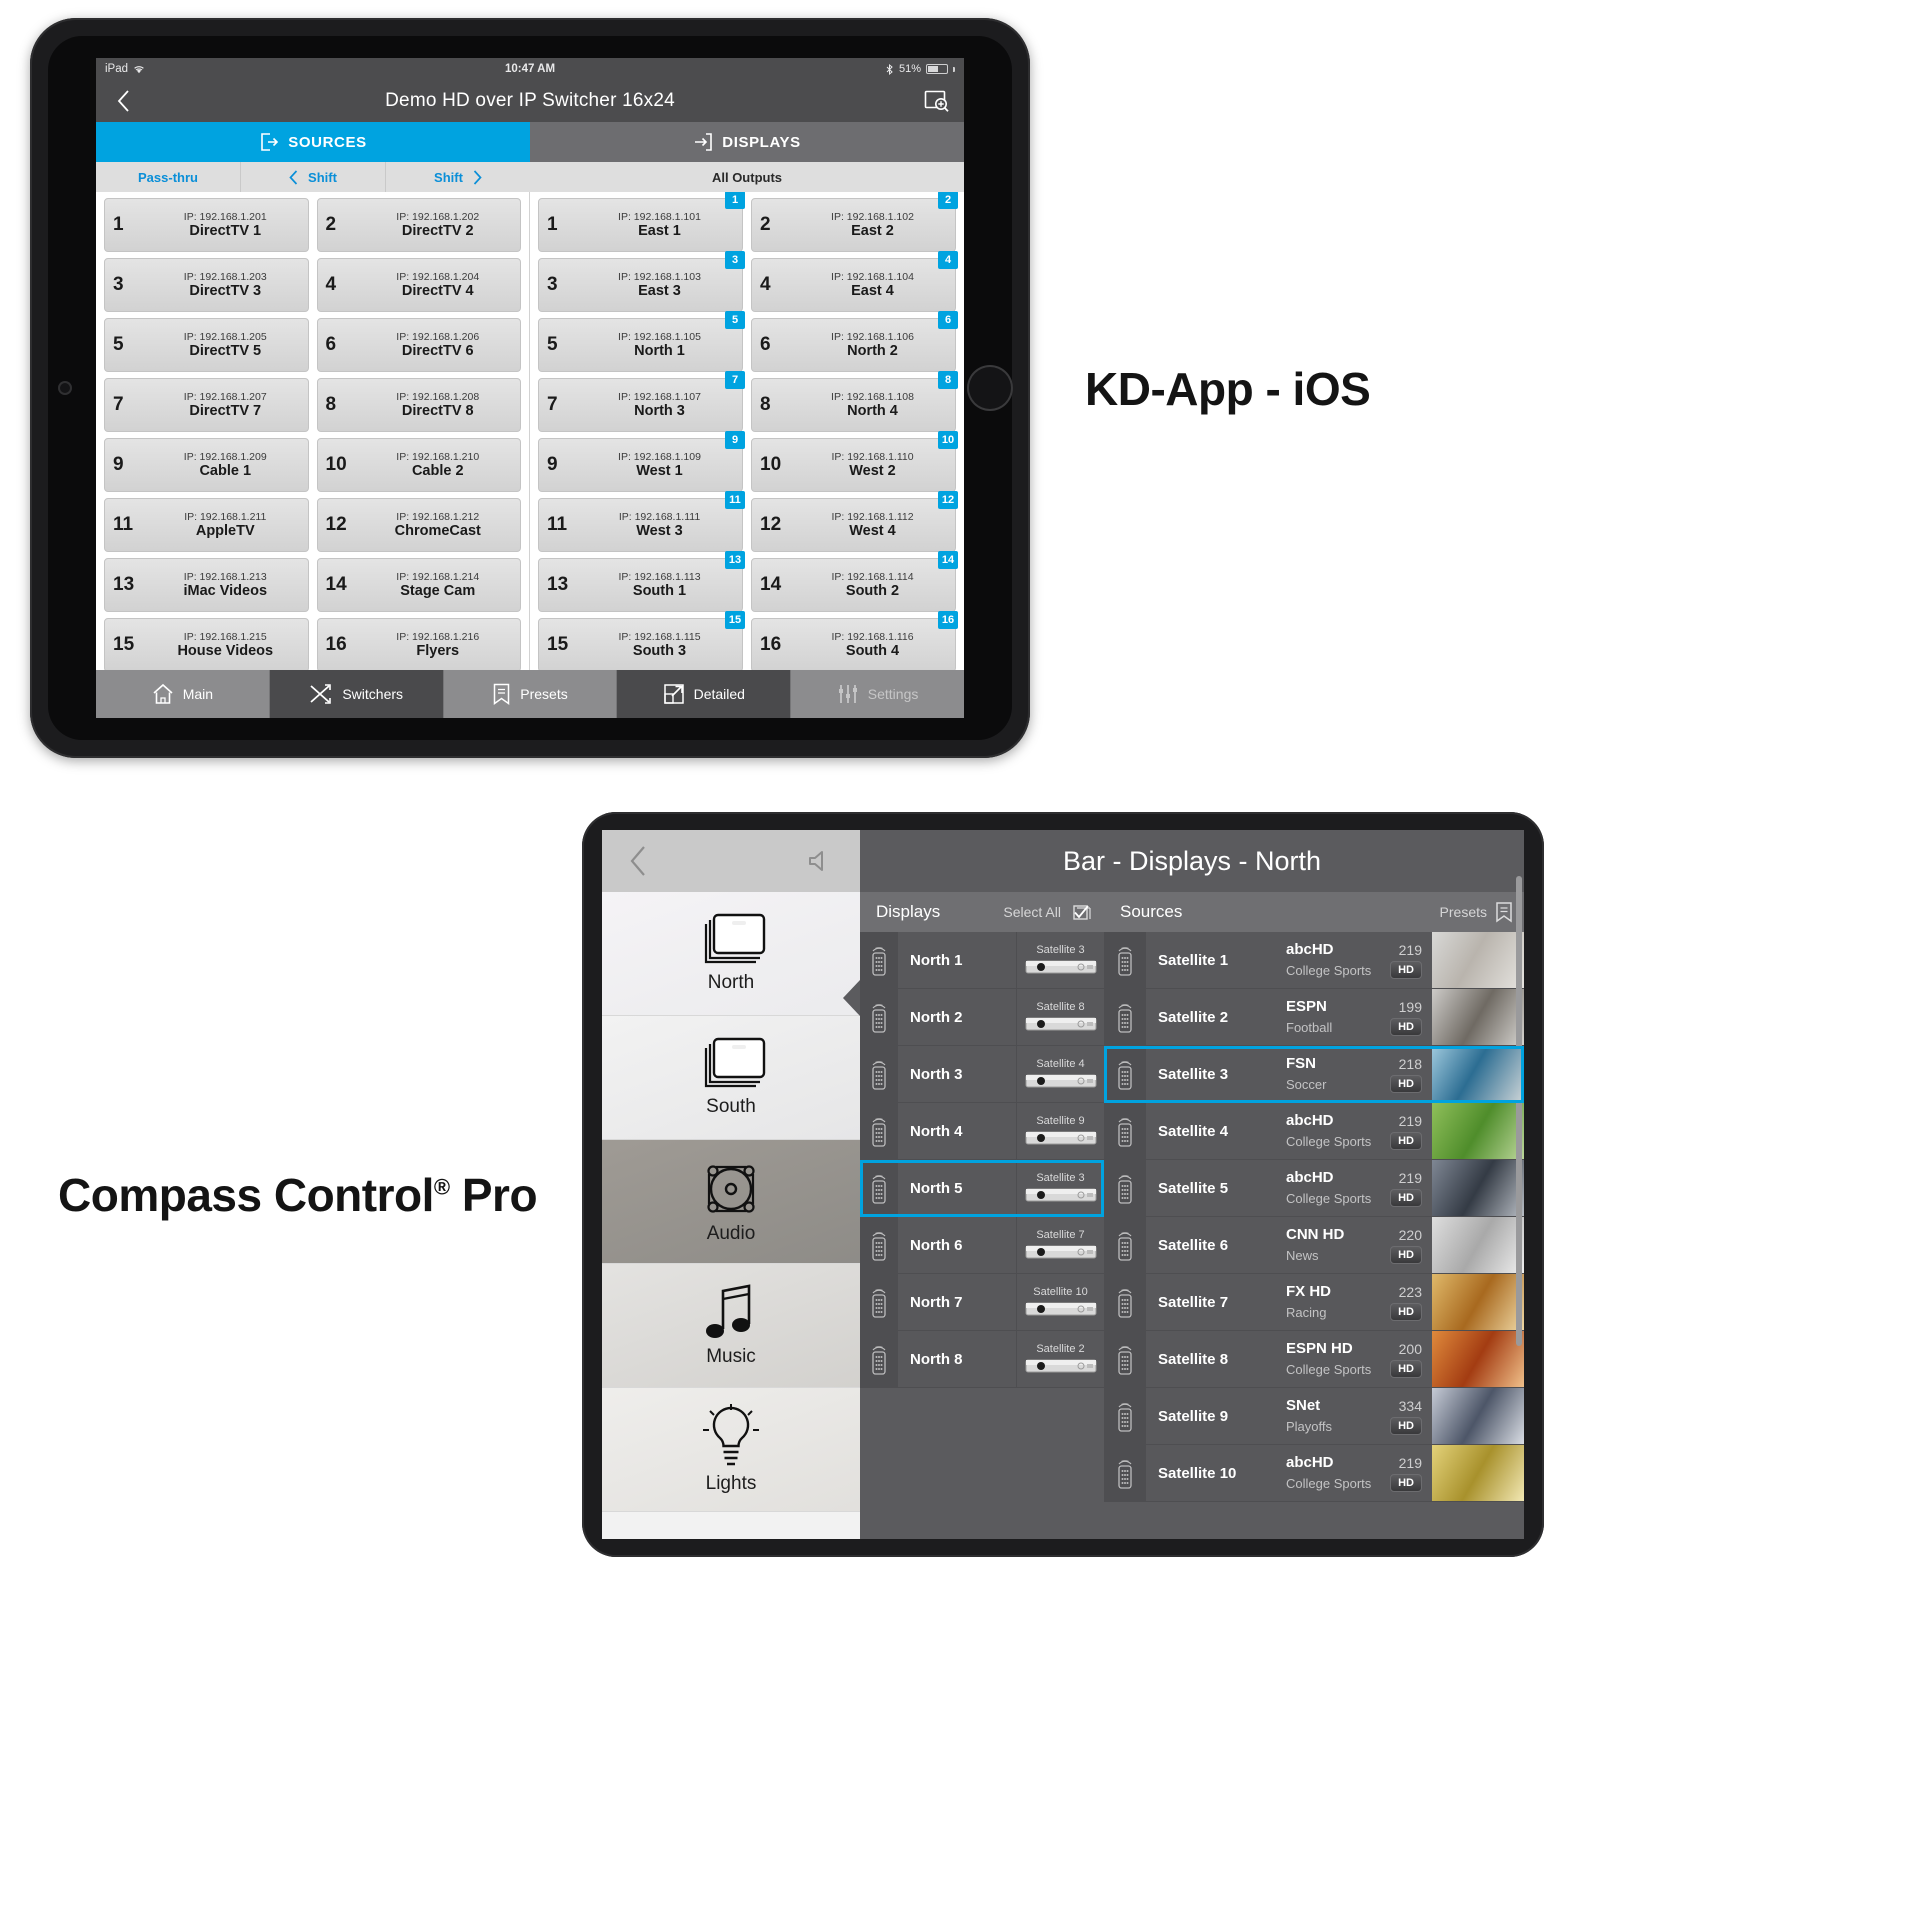  Describe the element at coordinates (853, 465) in the screenshot. I see `device-card: 10 IP: 192.168.1.110 West 2` at that location.